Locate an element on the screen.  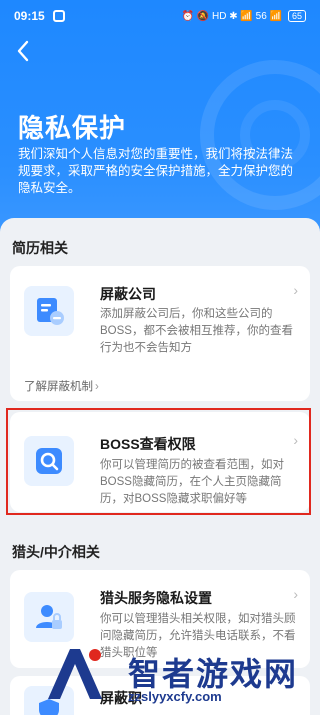
card-description: 你可以管理猎头相关权限，如对猎头顾问隐藏简历，允许猎头电话联系，不看猎头职位等 is located at coordinates (198, 636).